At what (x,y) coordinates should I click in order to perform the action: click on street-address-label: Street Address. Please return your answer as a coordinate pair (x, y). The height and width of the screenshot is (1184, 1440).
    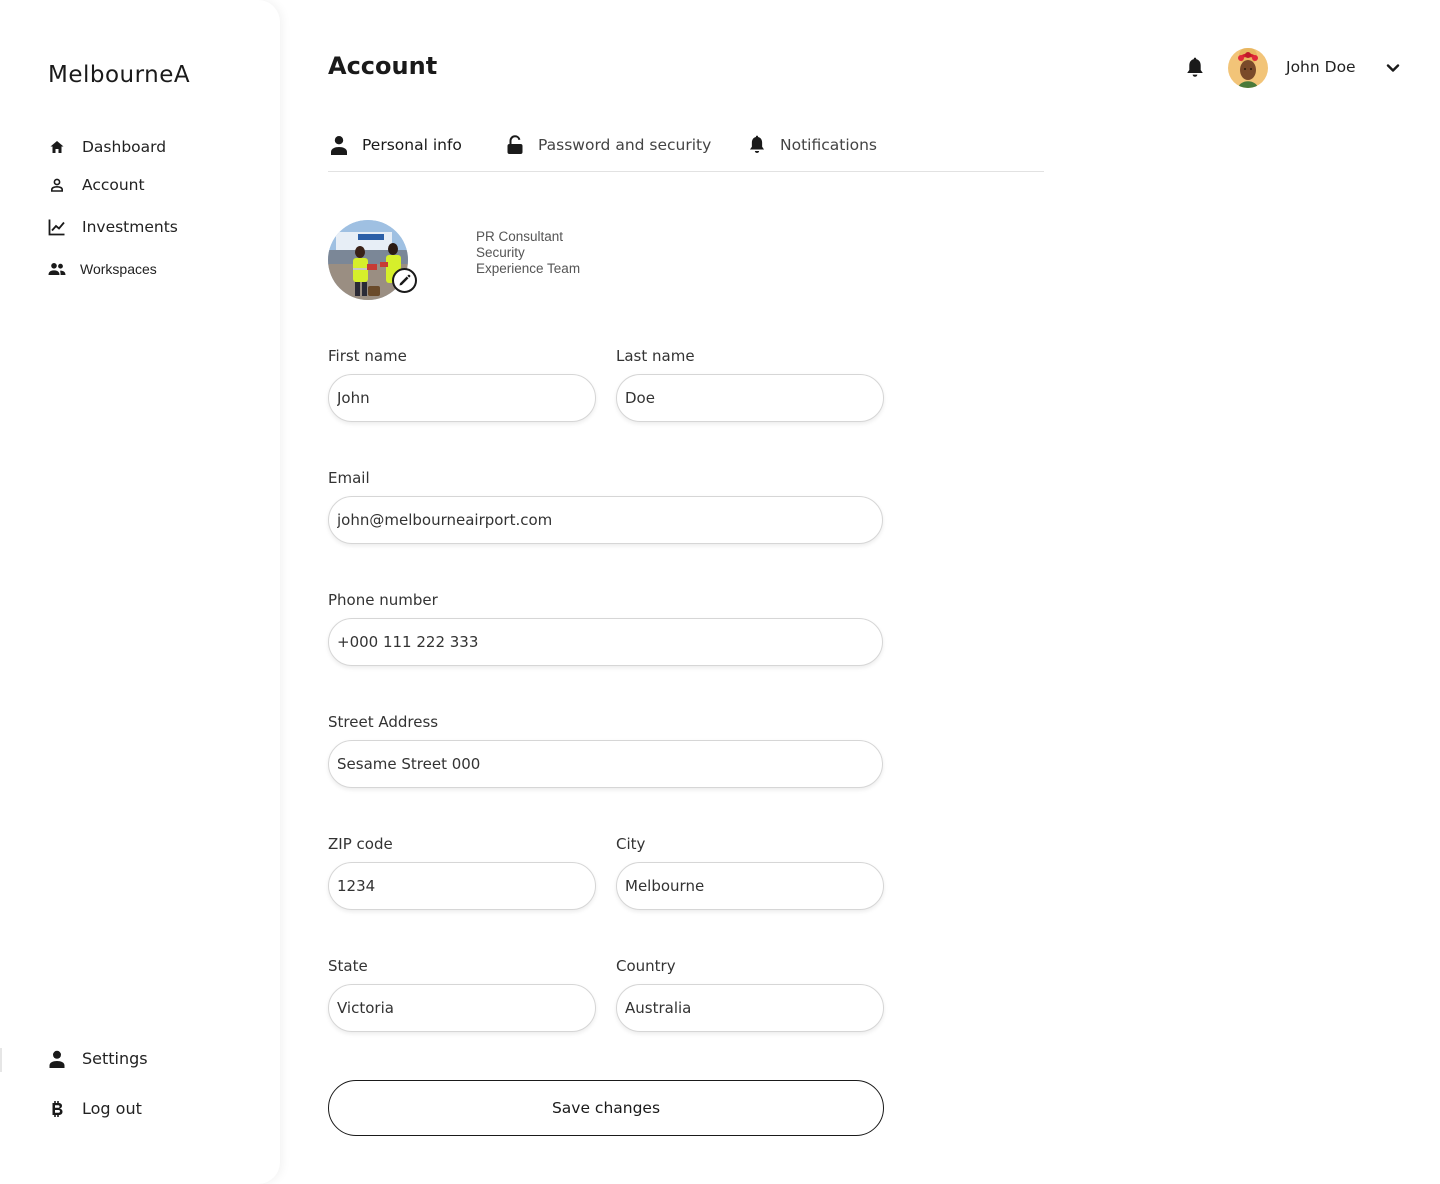
    Looking at the image, I should click on (383, 722).